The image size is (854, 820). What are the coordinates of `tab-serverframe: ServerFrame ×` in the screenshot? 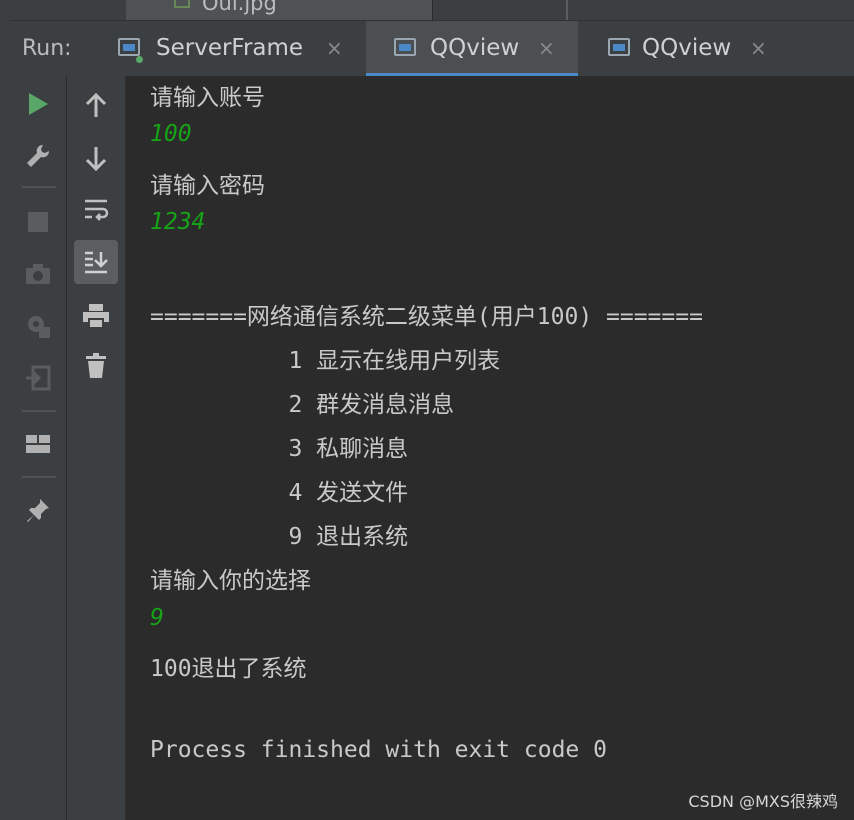 It's located at (233, 49).